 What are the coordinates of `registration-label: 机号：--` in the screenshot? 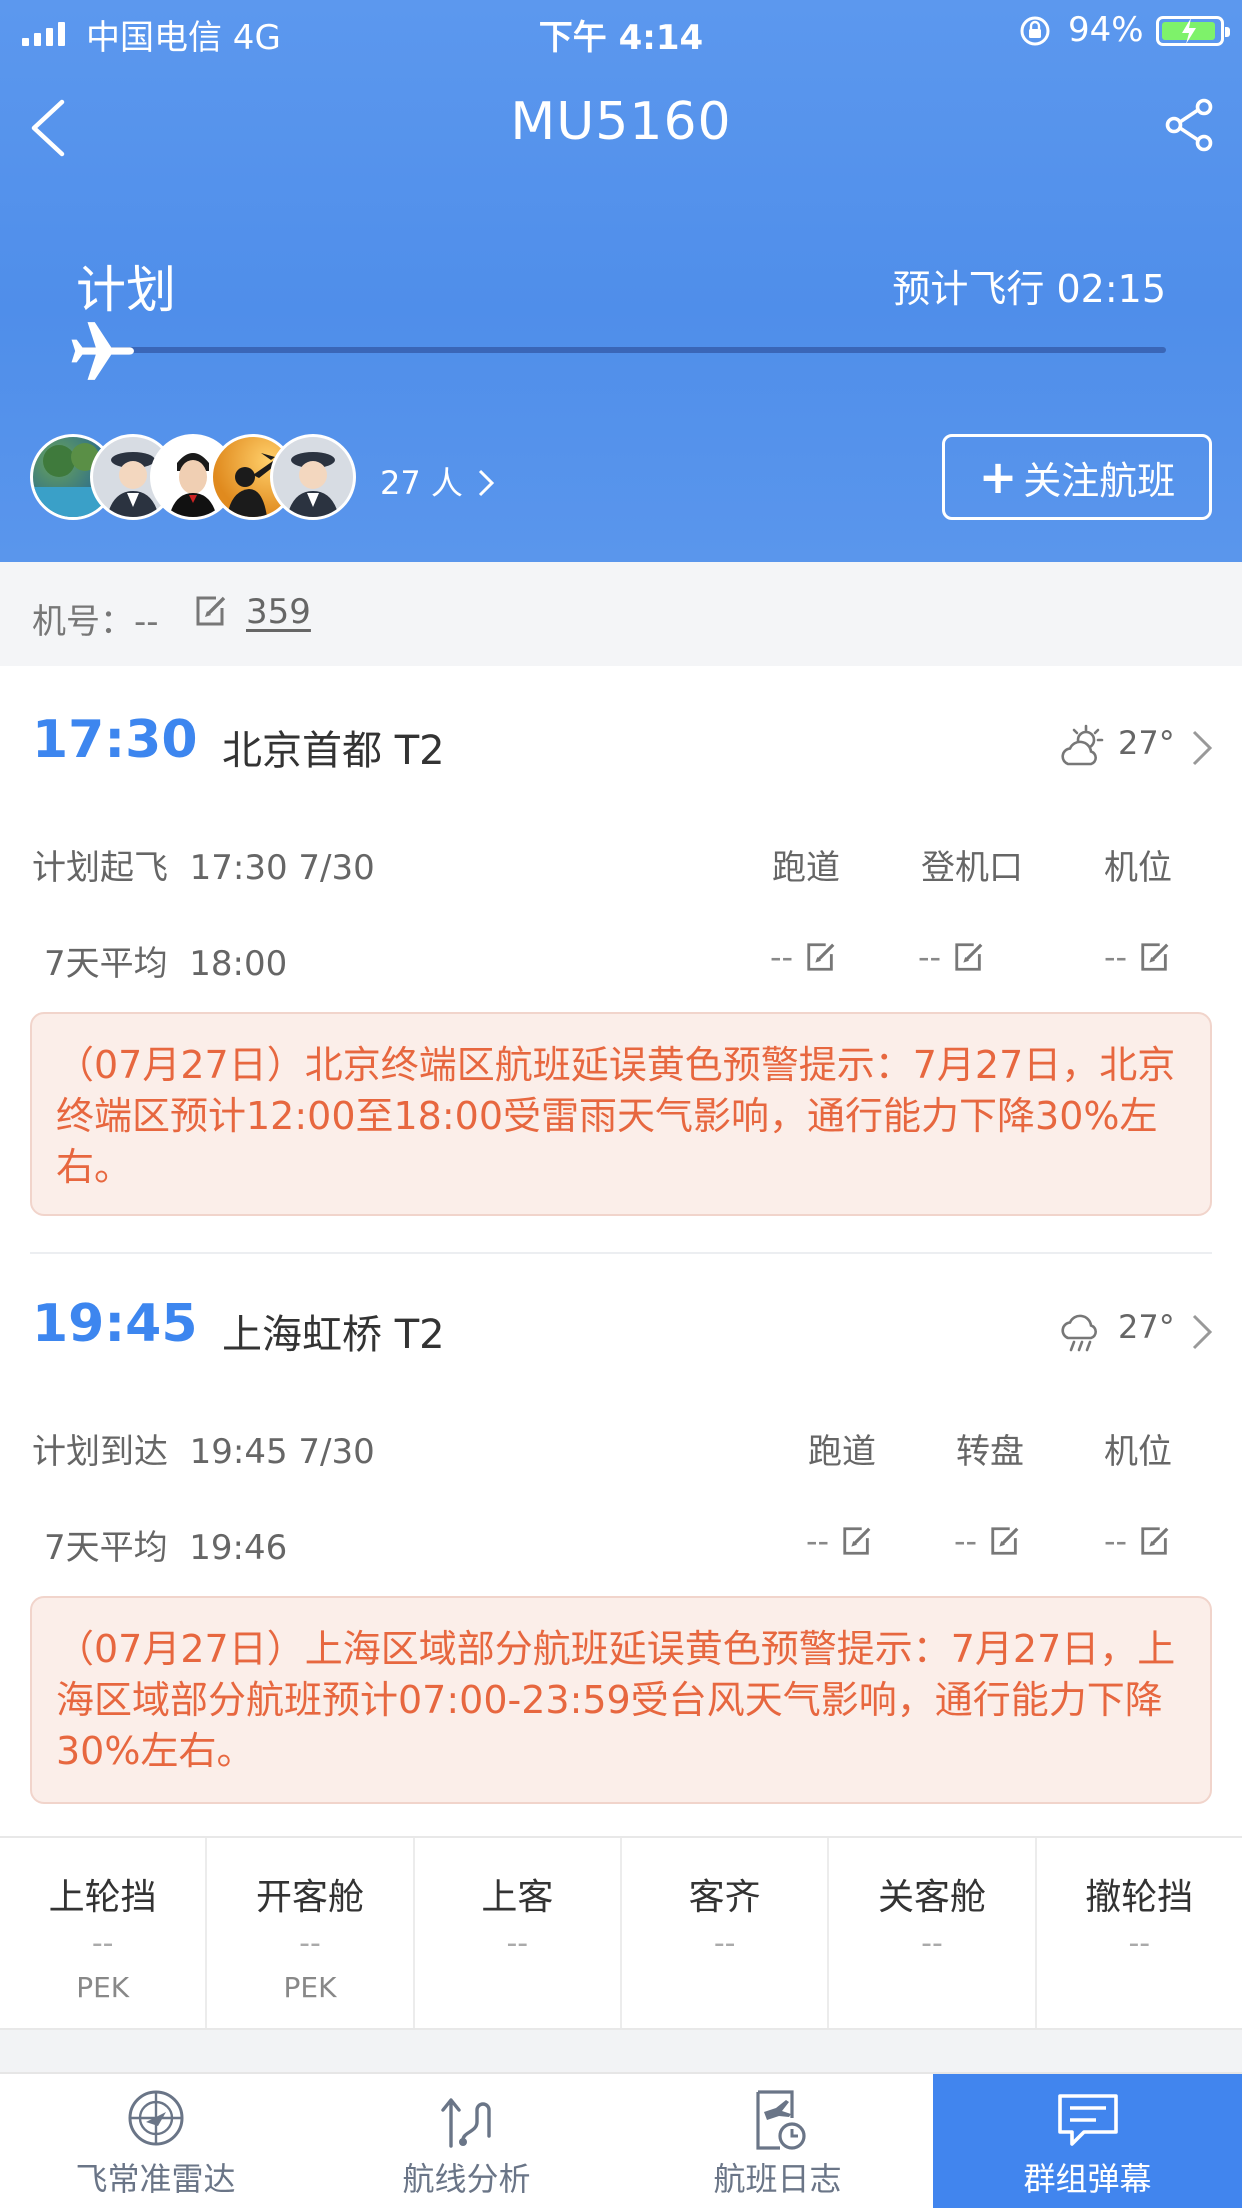 It's located at (95, 622).